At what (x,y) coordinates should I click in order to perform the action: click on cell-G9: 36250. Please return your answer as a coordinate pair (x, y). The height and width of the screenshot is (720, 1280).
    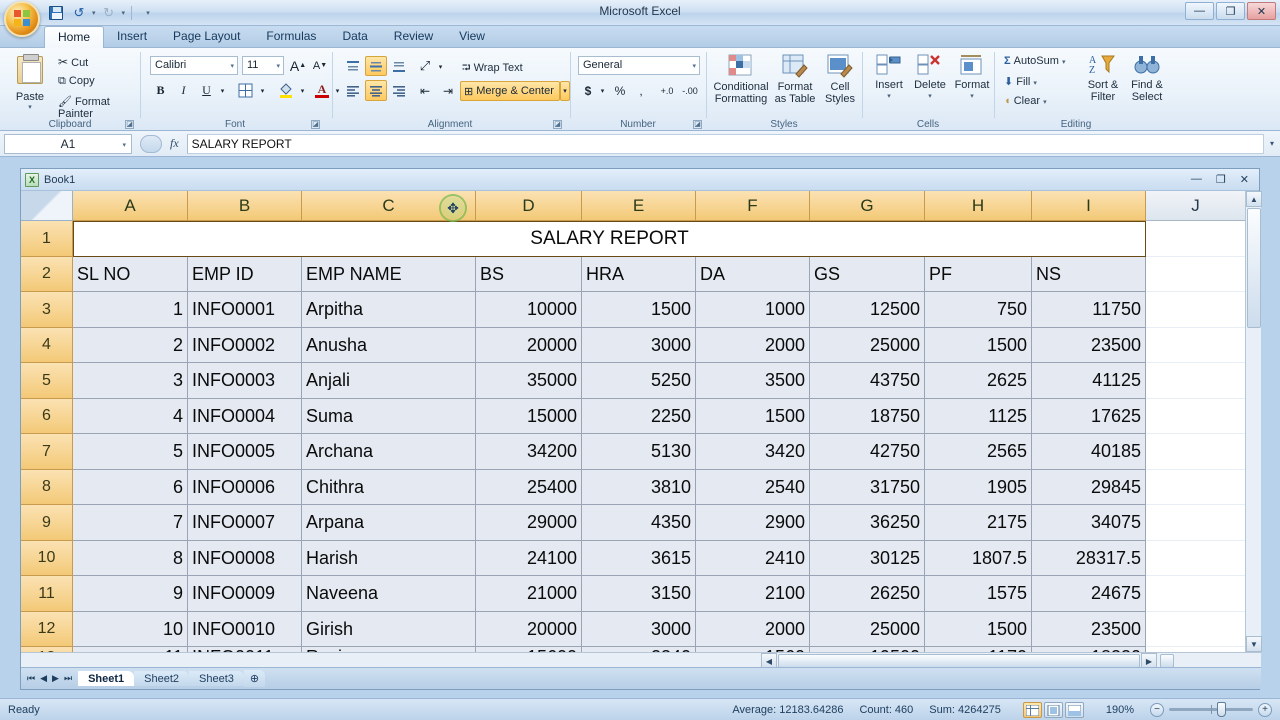
    Looking at the image, I should click on (867, 523).